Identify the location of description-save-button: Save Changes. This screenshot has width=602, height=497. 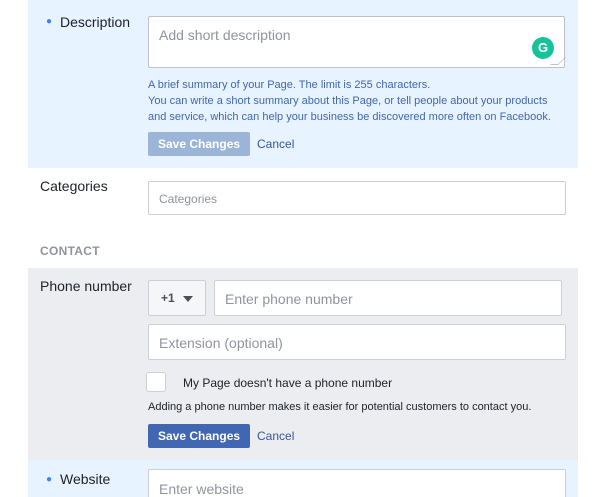
(199, 144).